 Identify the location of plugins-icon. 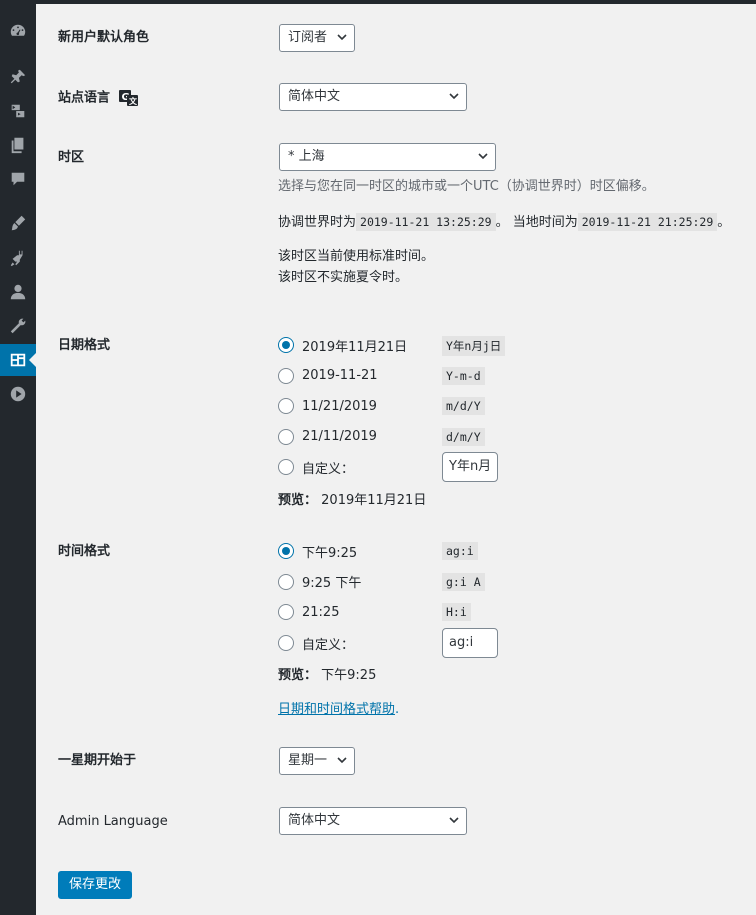
(18, 258).